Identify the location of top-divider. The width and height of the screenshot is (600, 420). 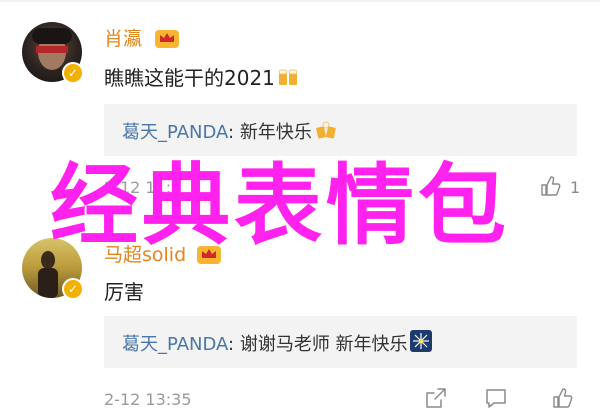
(300, 1).